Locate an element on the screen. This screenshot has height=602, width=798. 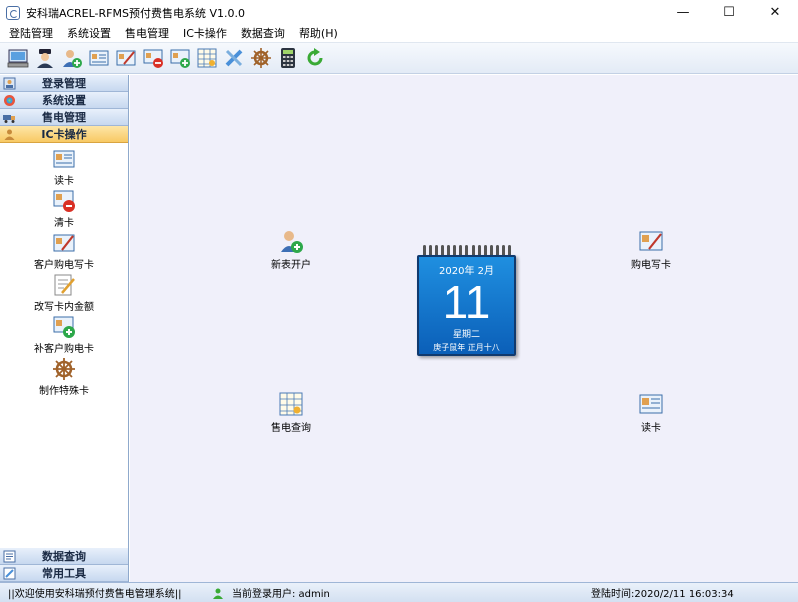
toolbar-police-button is located at coordinates (44, 58).